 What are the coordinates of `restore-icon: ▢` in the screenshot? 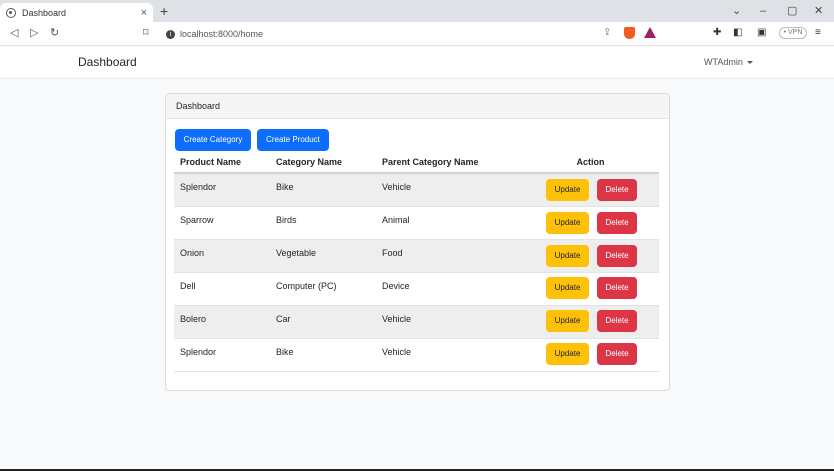 It's located at (792, 11).